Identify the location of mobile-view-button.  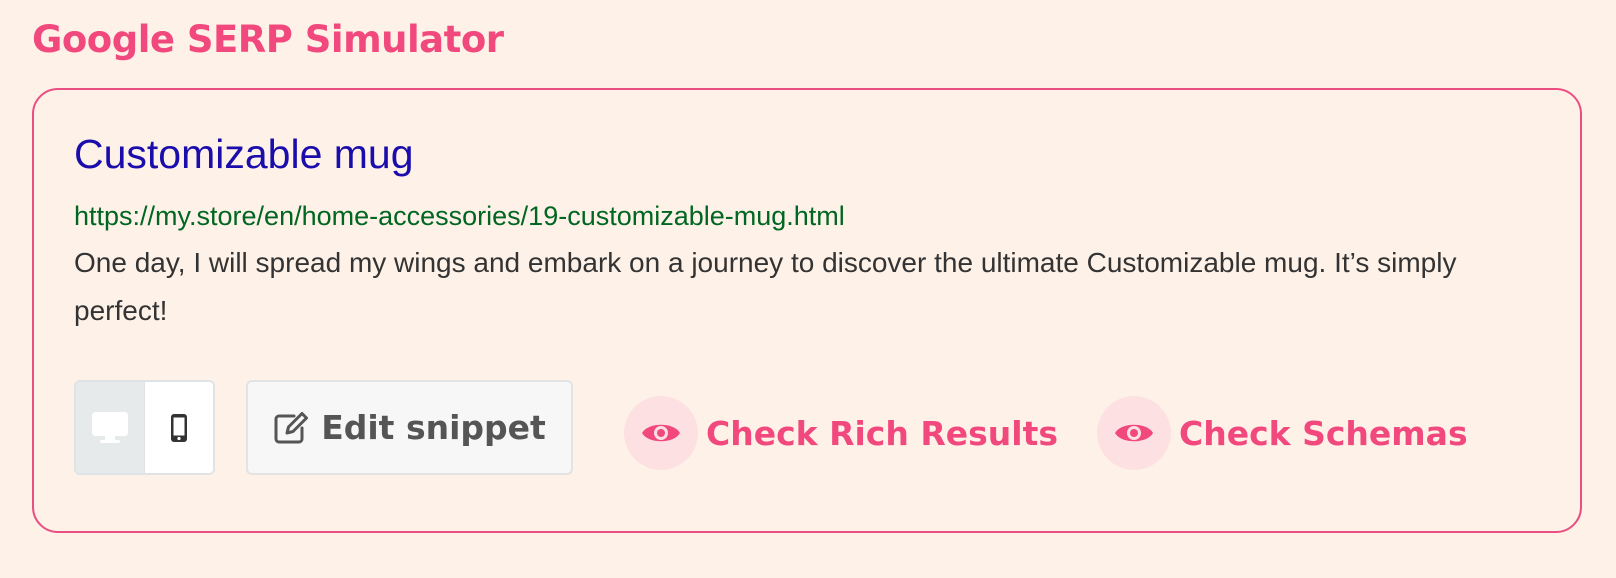
(179, 427).